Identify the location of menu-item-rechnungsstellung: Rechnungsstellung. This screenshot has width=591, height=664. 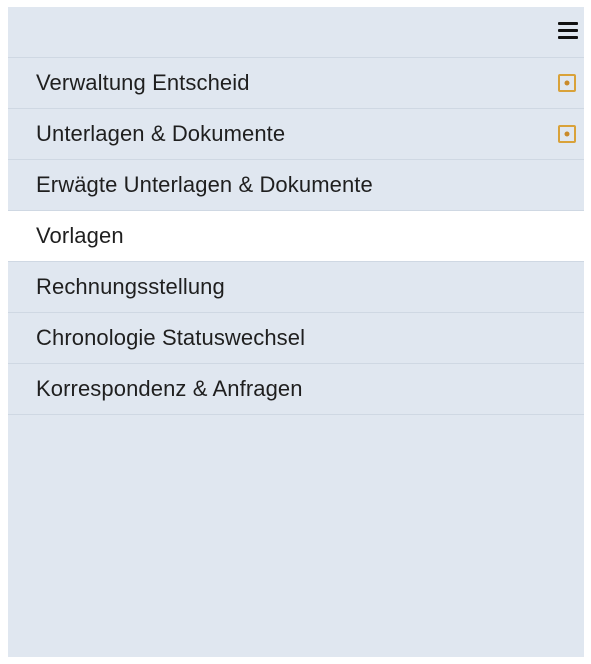
(296, 287).